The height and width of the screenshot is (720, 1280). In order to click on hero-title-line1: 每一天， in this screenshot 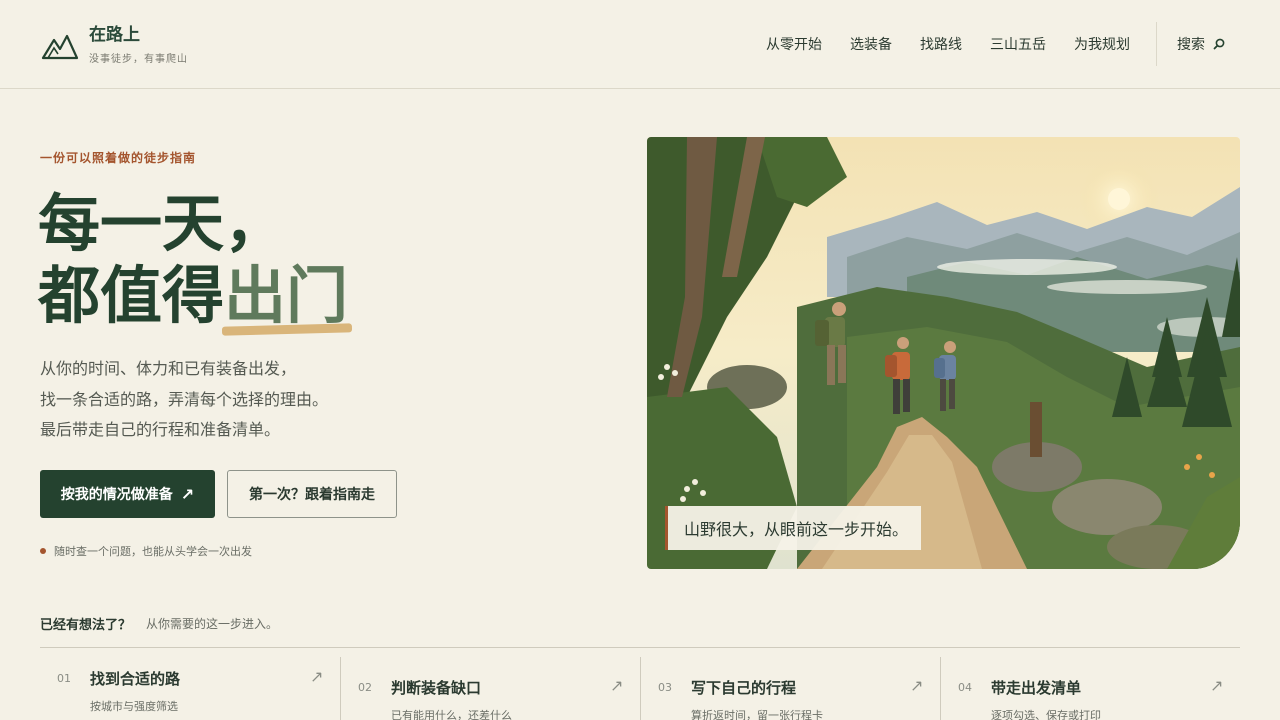, I will do `click(162, 223)`.